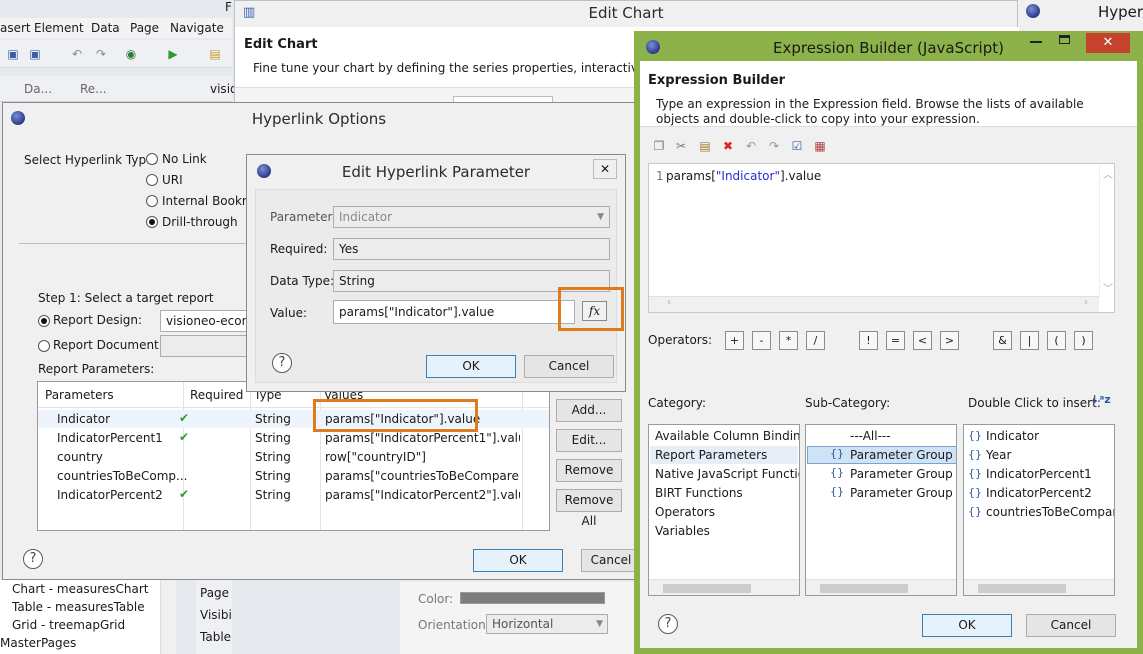 The image size is (1143, 654). I want to click on subcategory-hscroll, so click(881, 587).